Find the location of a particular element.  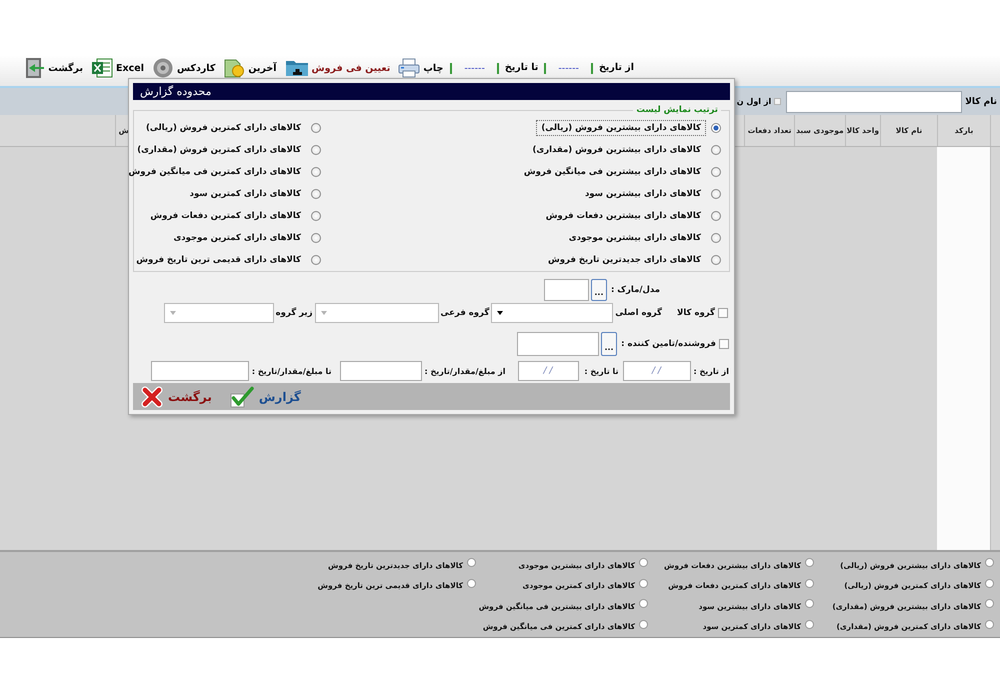

field-label: گروه فرعی is located at coordinates (465, 313).